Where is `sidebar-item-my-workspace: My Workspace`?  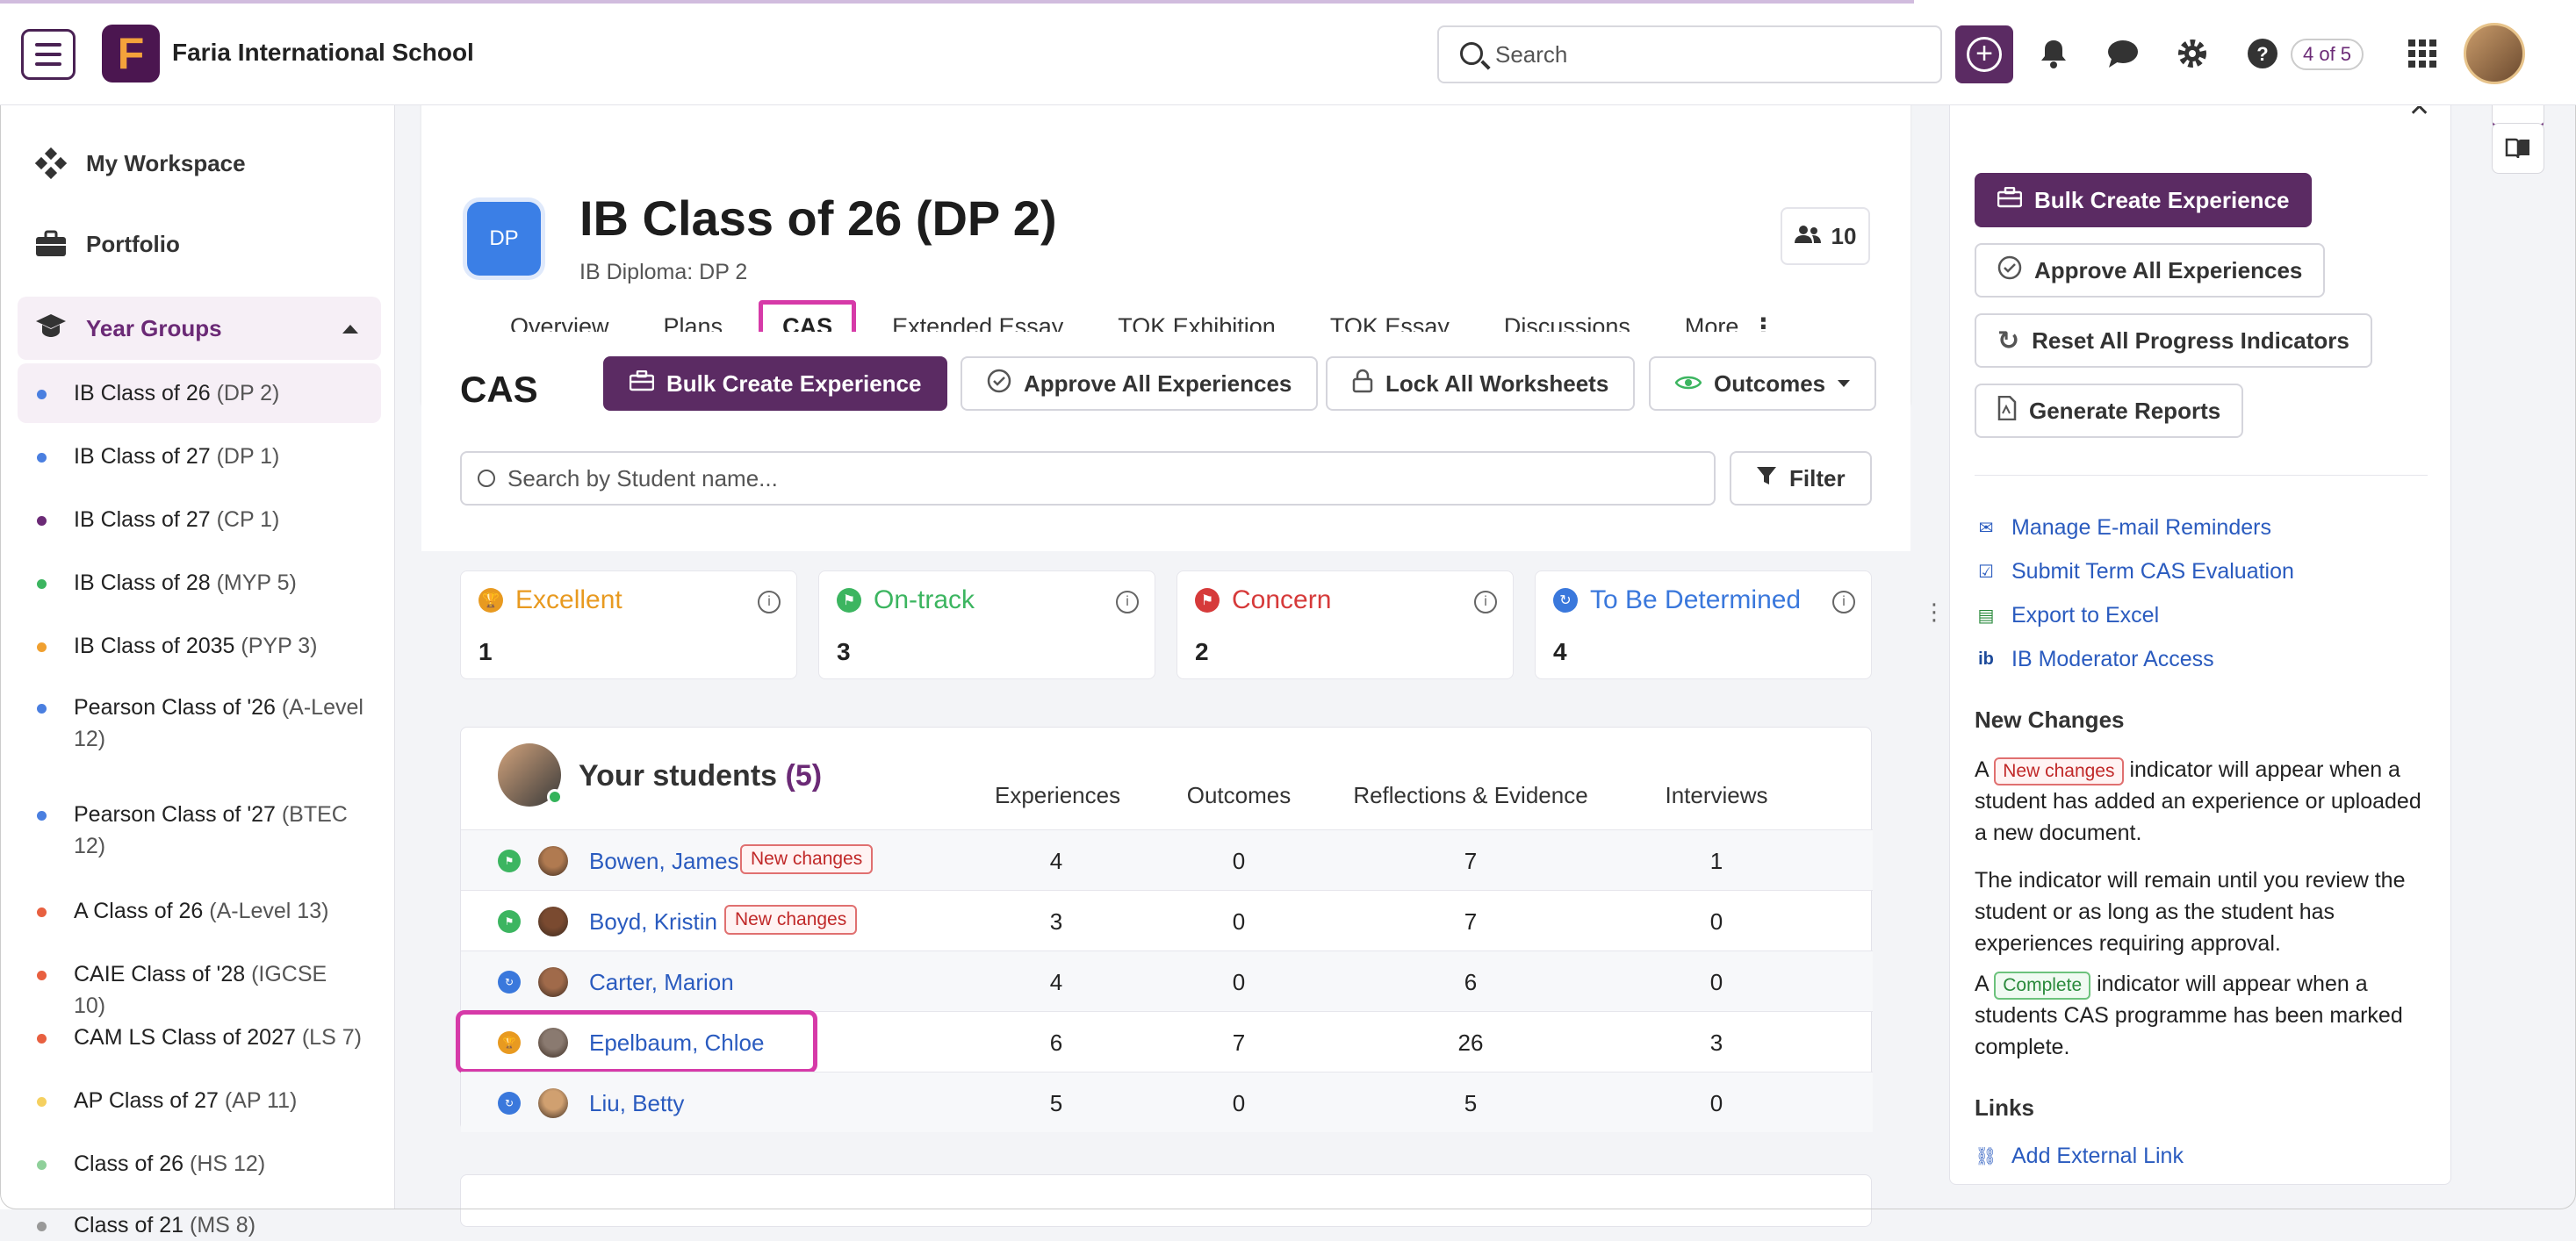
sidebar-item-my-workspace: My Workspace is located at coordinates (140, 163).